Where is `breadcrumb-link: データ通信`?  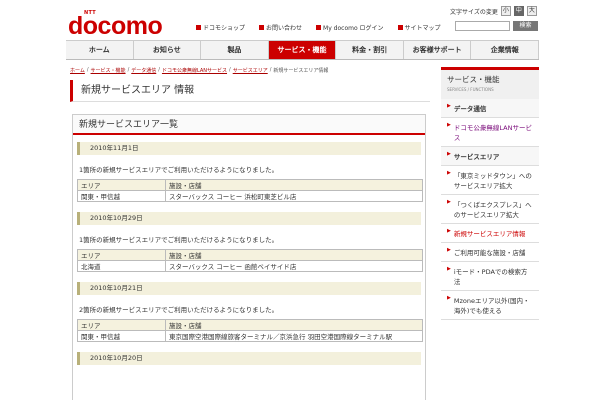 breadcrumb-link: データ通信 is located at coordinates (143, 70).